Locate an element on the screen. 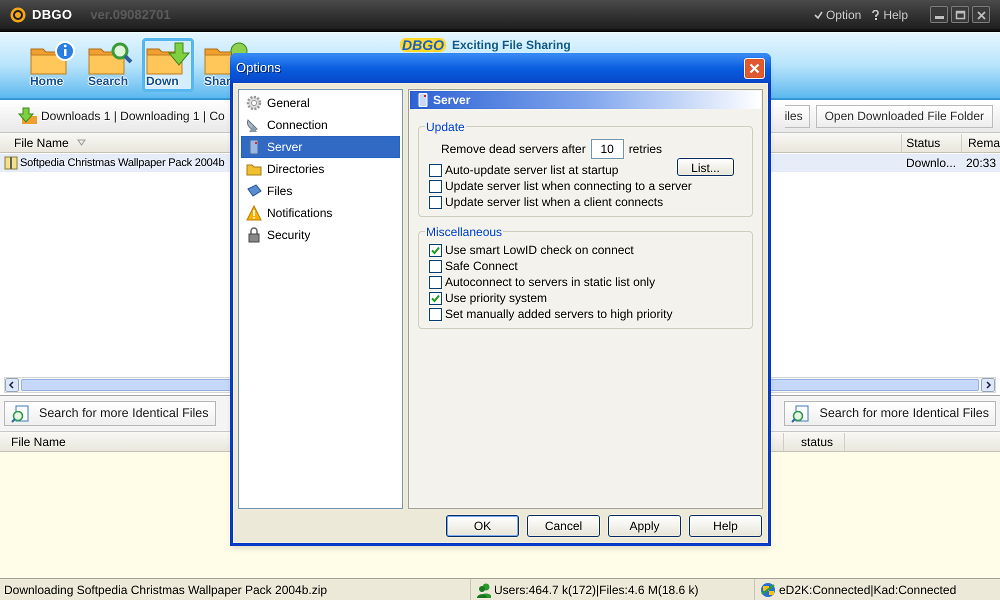  dialog-button: Cancel is located at coordinates (563, 526).